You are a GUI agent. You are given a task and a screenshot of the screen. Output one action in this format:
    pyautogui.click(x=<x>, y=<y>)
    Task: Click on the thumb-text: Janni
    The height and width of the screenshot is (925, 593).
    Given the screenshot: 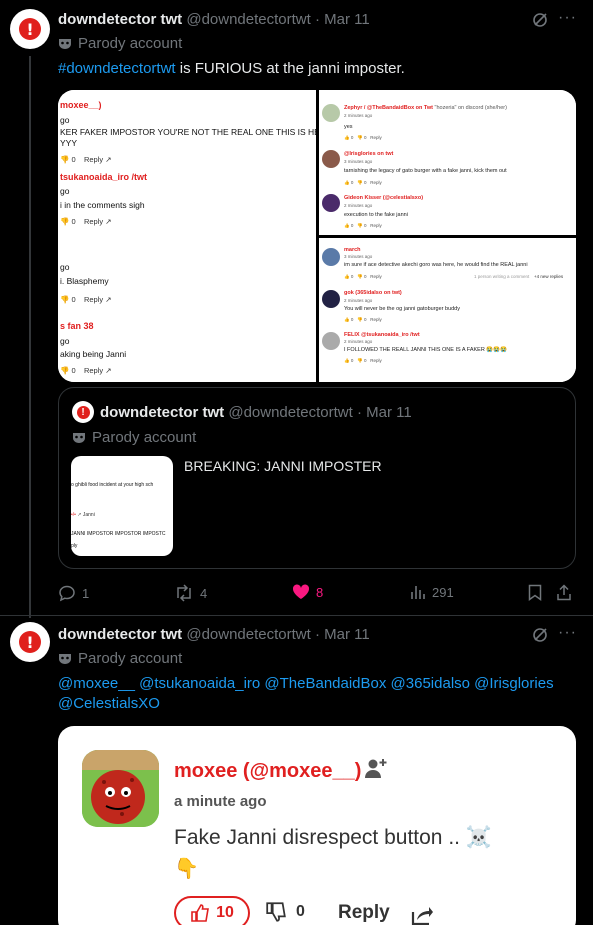 What is the action you would take?
    pyautogui.click(x=88, y=515)
    